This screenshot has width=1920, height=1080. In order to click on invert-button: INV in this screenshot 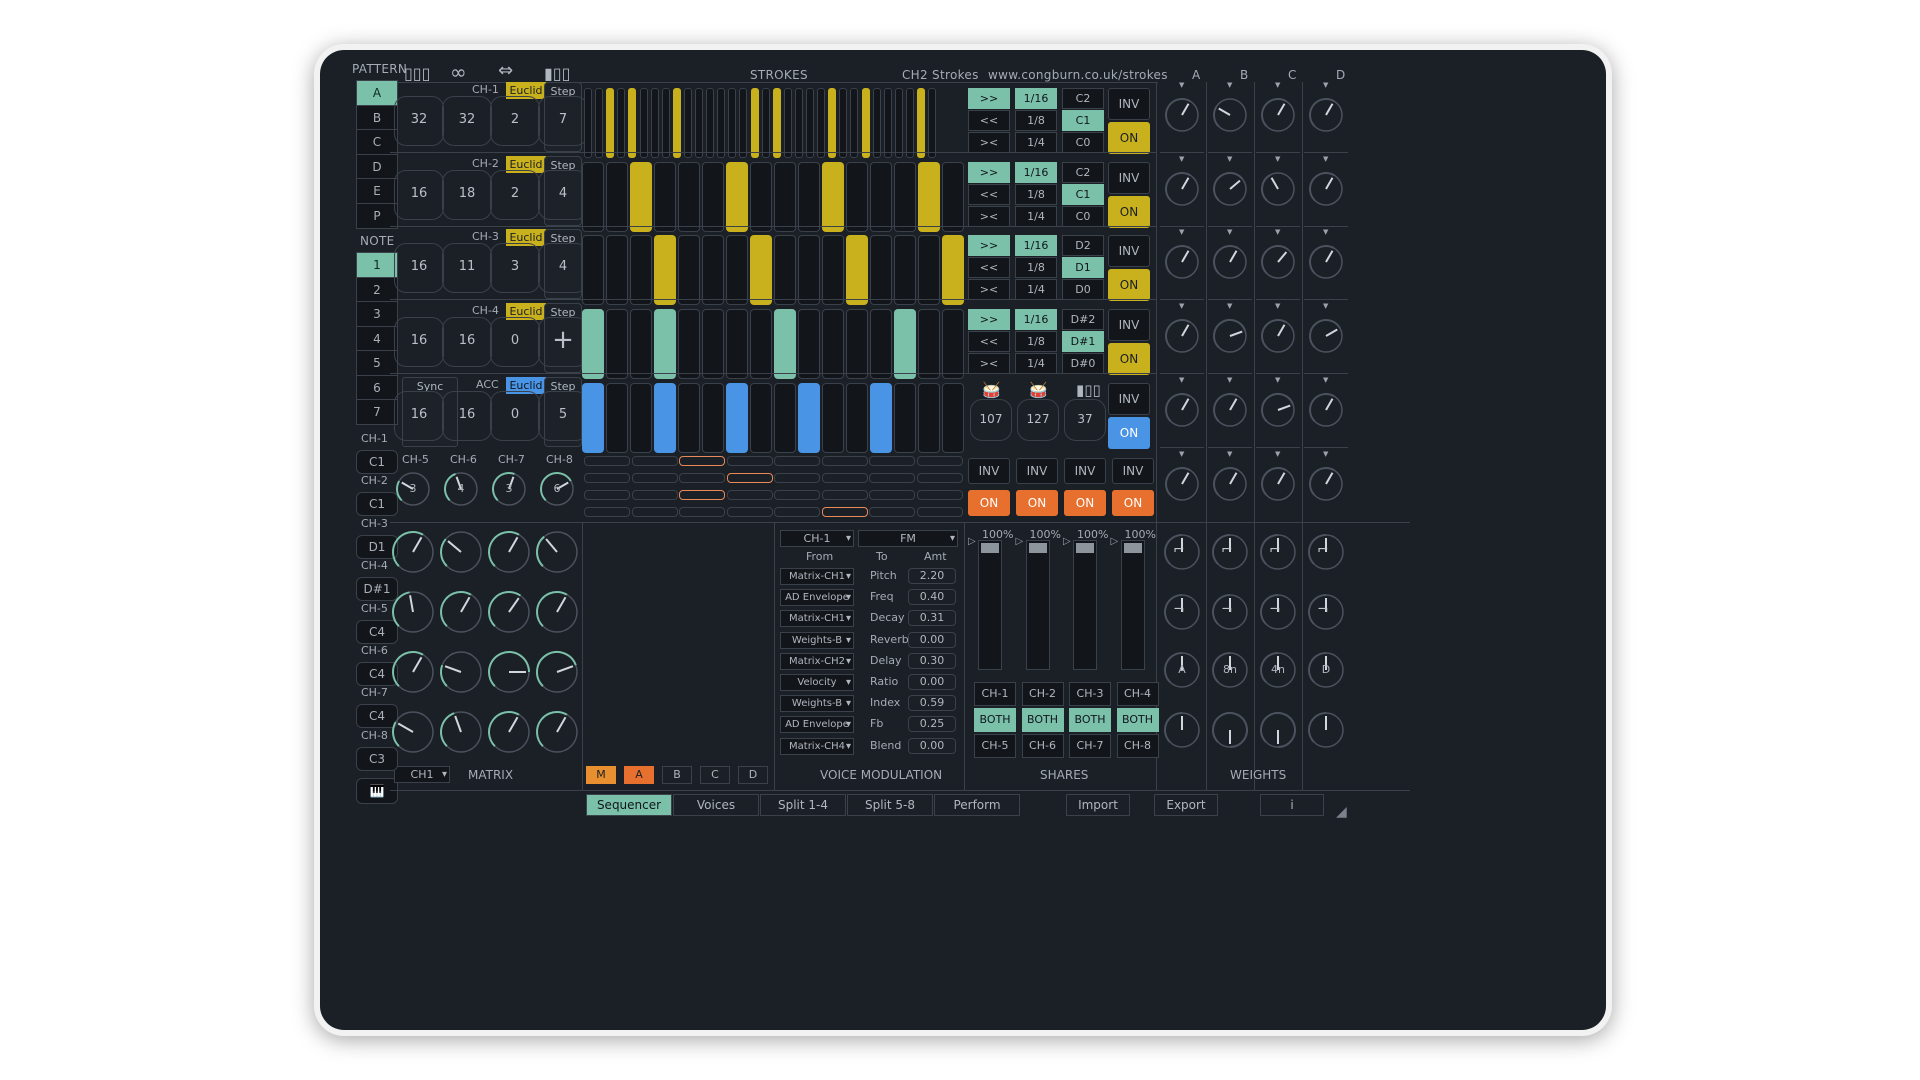, I will do `click(1037, 471)`.